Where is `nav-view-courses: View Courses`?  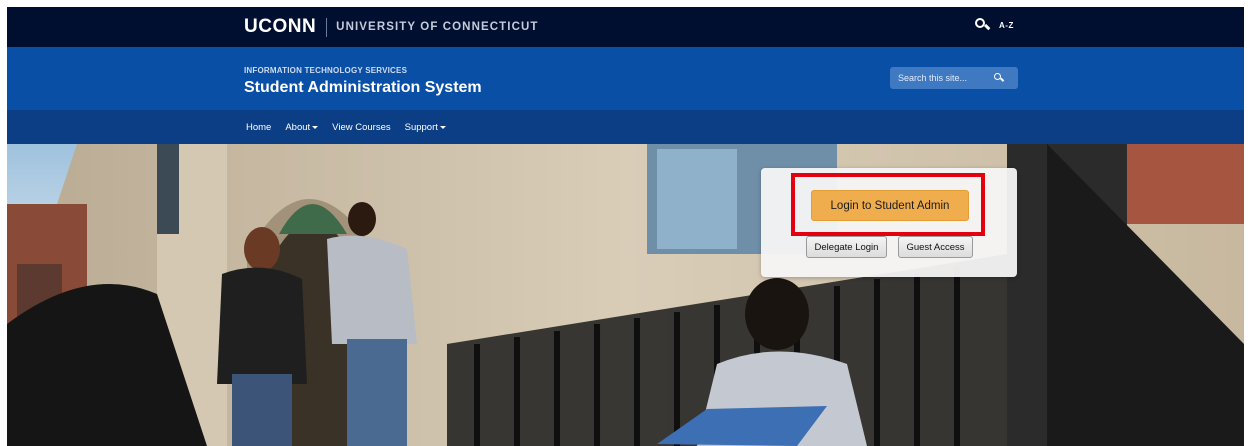 nav-view-courses: View Courses is located at coordinates (361, 127).